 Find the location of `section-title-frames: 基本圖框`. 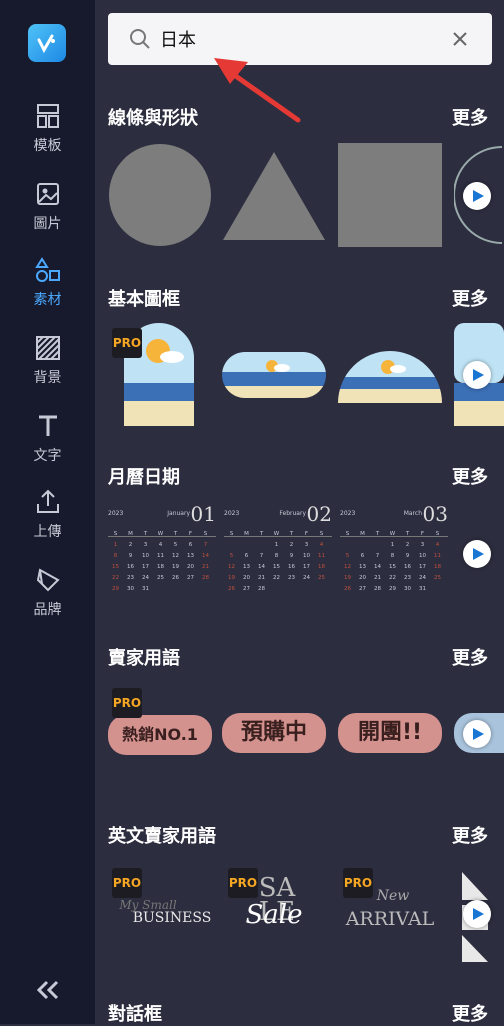

section-title-frames: 基本圖框 is located at coordinates (144, 299).